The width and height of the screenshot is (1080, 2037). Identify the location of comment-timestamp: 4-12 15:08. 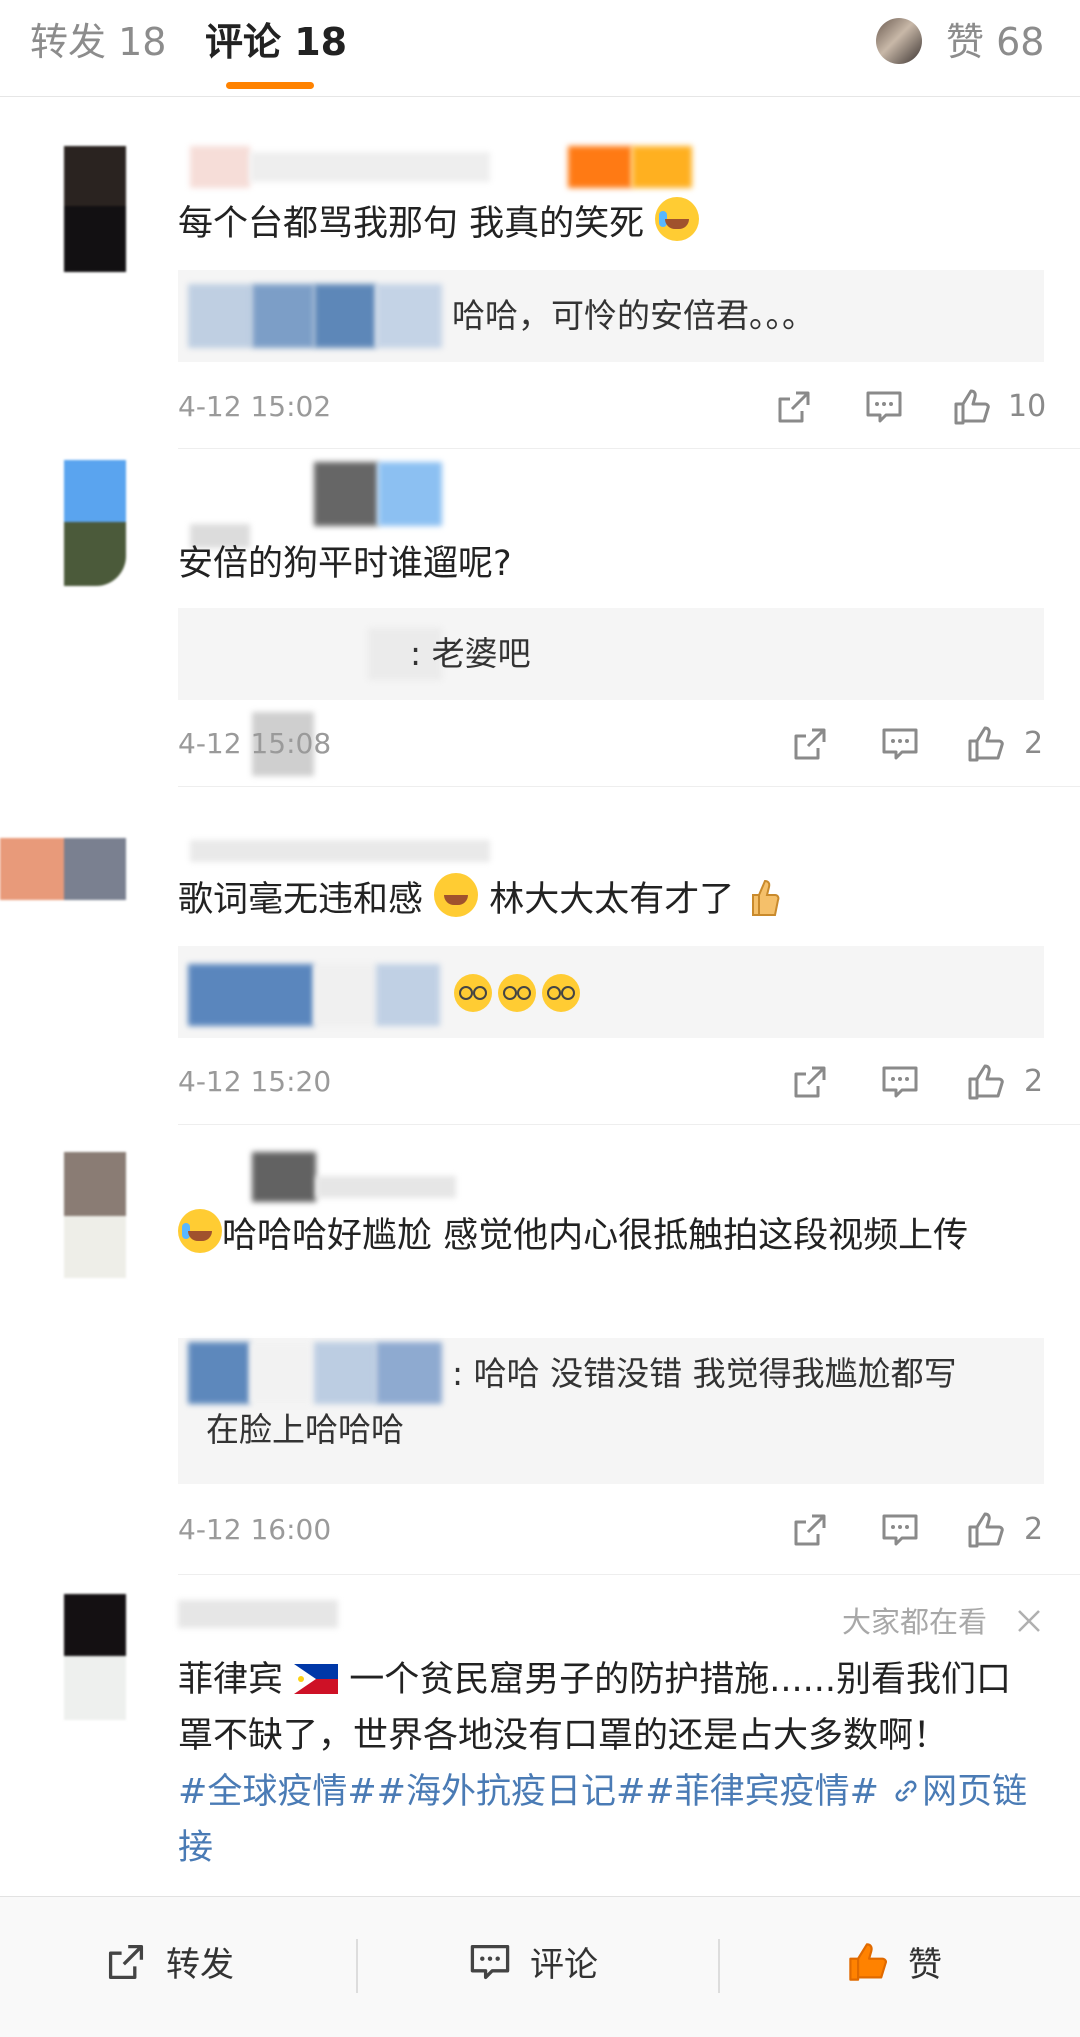
(255, 743).